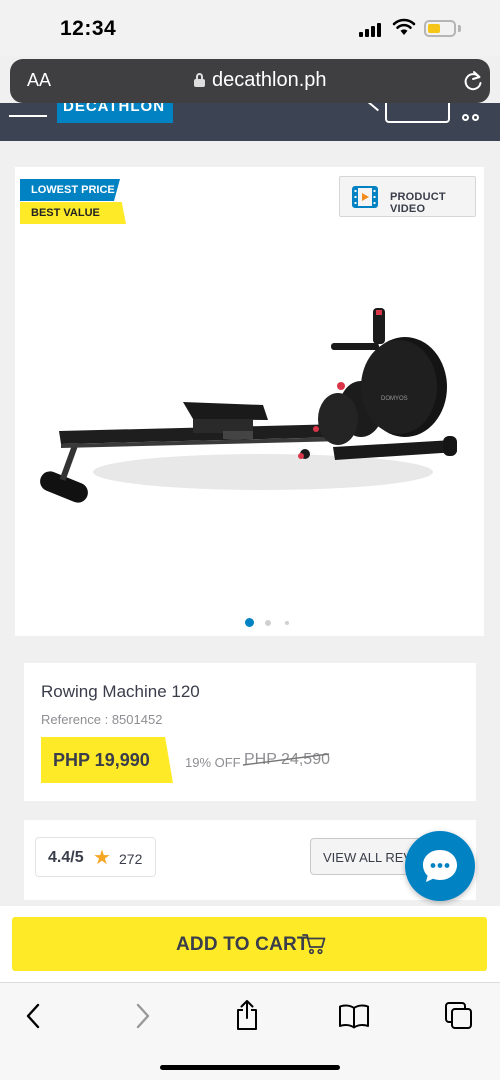 The width and height of the screenshot is (500, 1080). What do you see at coordinates (417, 113) in the screenshot?
I see `search-input` at bounding box center [417, 113].